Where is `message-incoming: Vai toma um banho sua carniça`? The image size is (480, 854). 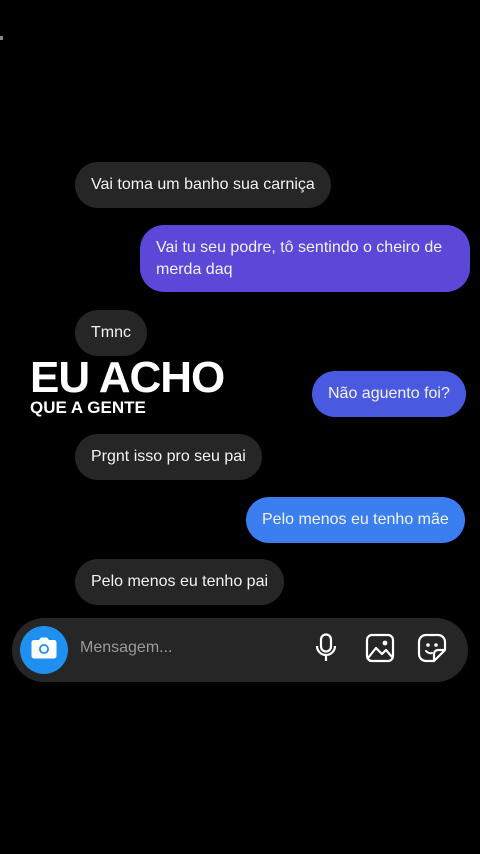 message-incoming: Vai toma um banho sua carniça is located at coordinates (203, 185).